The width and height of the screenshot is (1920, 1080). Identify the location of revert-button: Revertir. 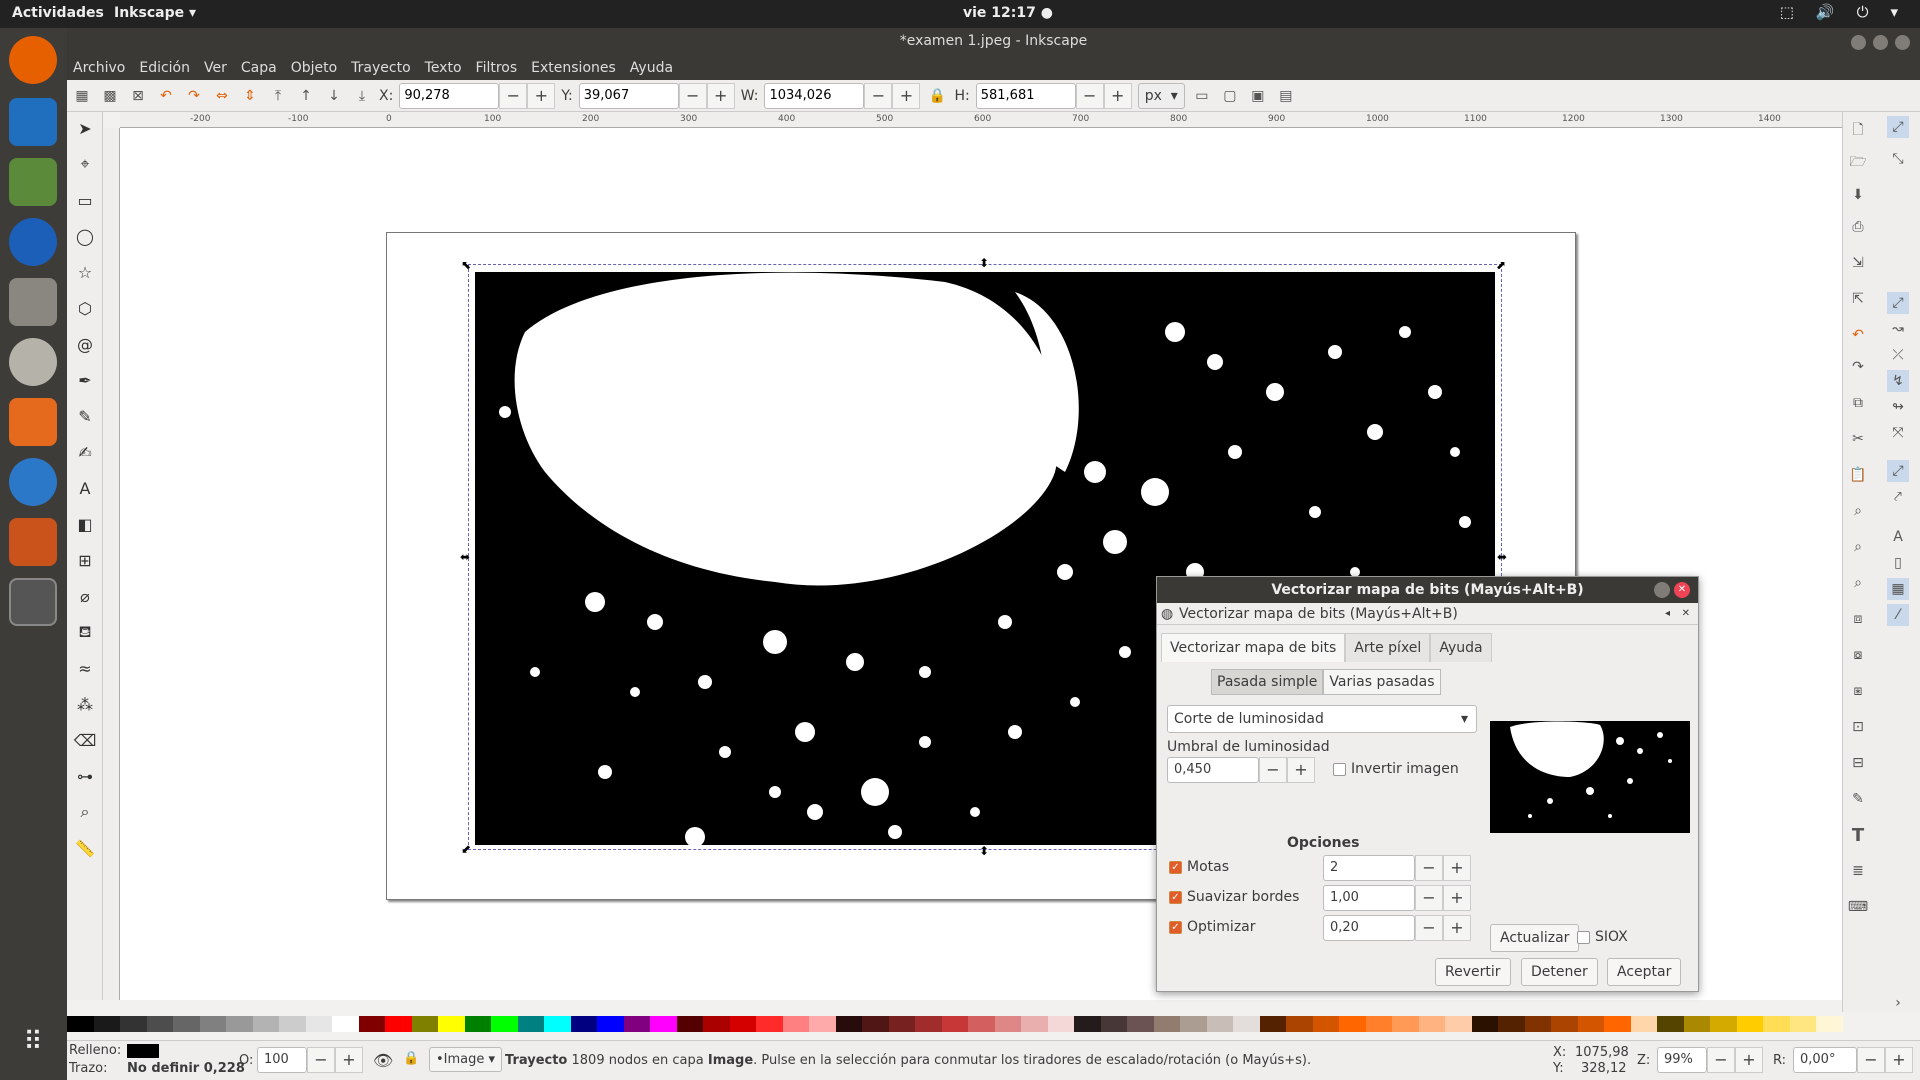
(1473, 972).